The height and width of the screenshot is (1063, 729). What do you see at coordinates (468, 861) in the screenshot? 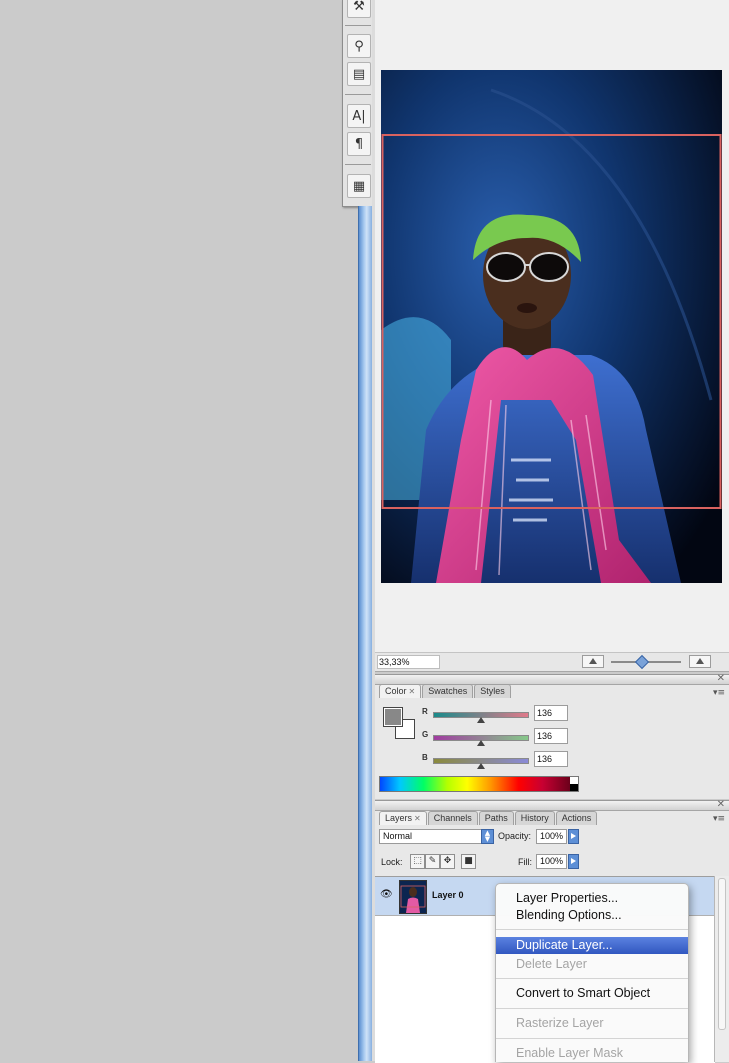
I see `lock-all-icon: ■` at bounding box center [468, 861].